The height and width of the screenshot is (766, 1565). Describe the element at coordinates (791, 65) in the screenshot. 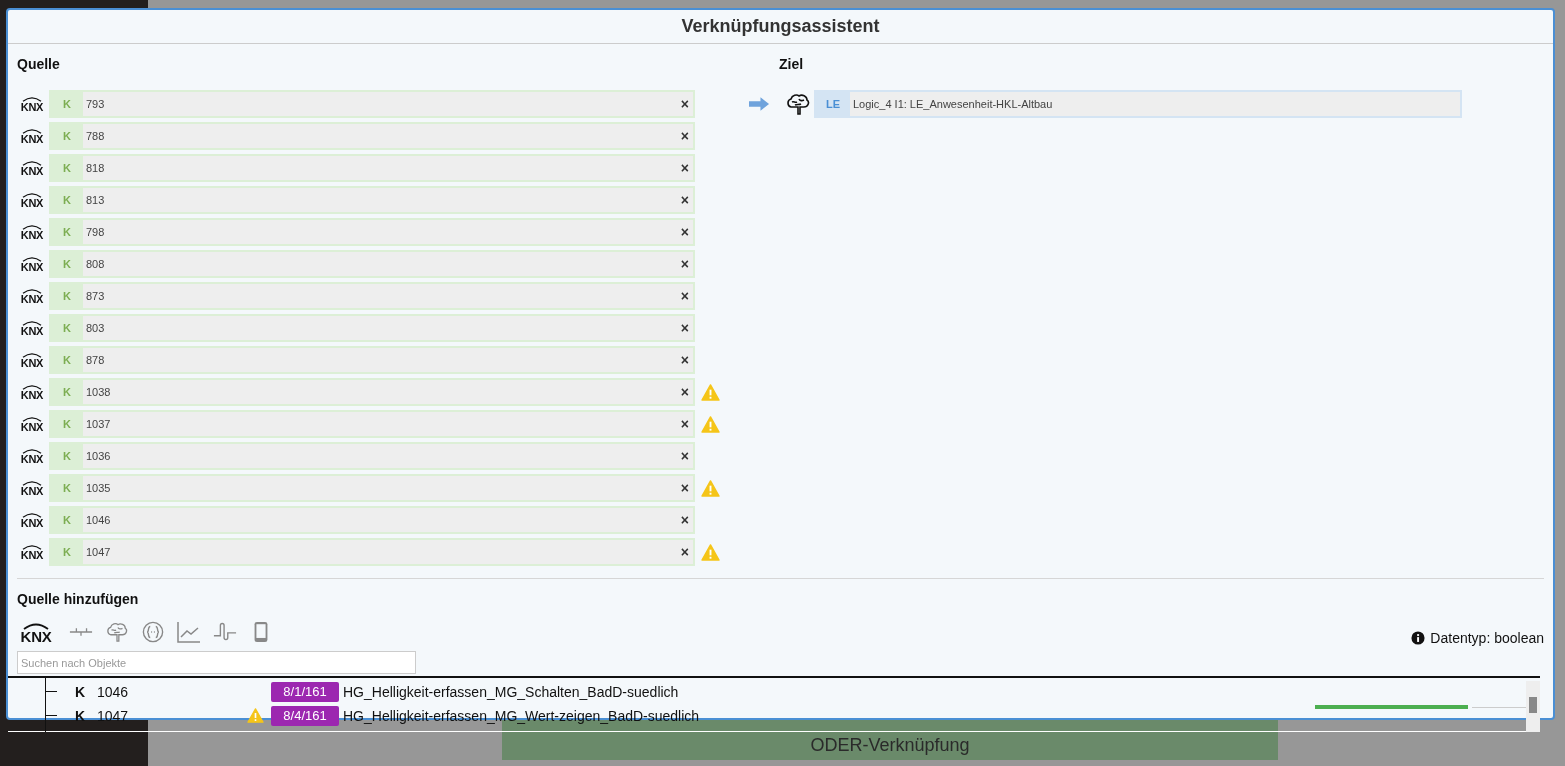

I see `section-heading: Ziel` at that location.